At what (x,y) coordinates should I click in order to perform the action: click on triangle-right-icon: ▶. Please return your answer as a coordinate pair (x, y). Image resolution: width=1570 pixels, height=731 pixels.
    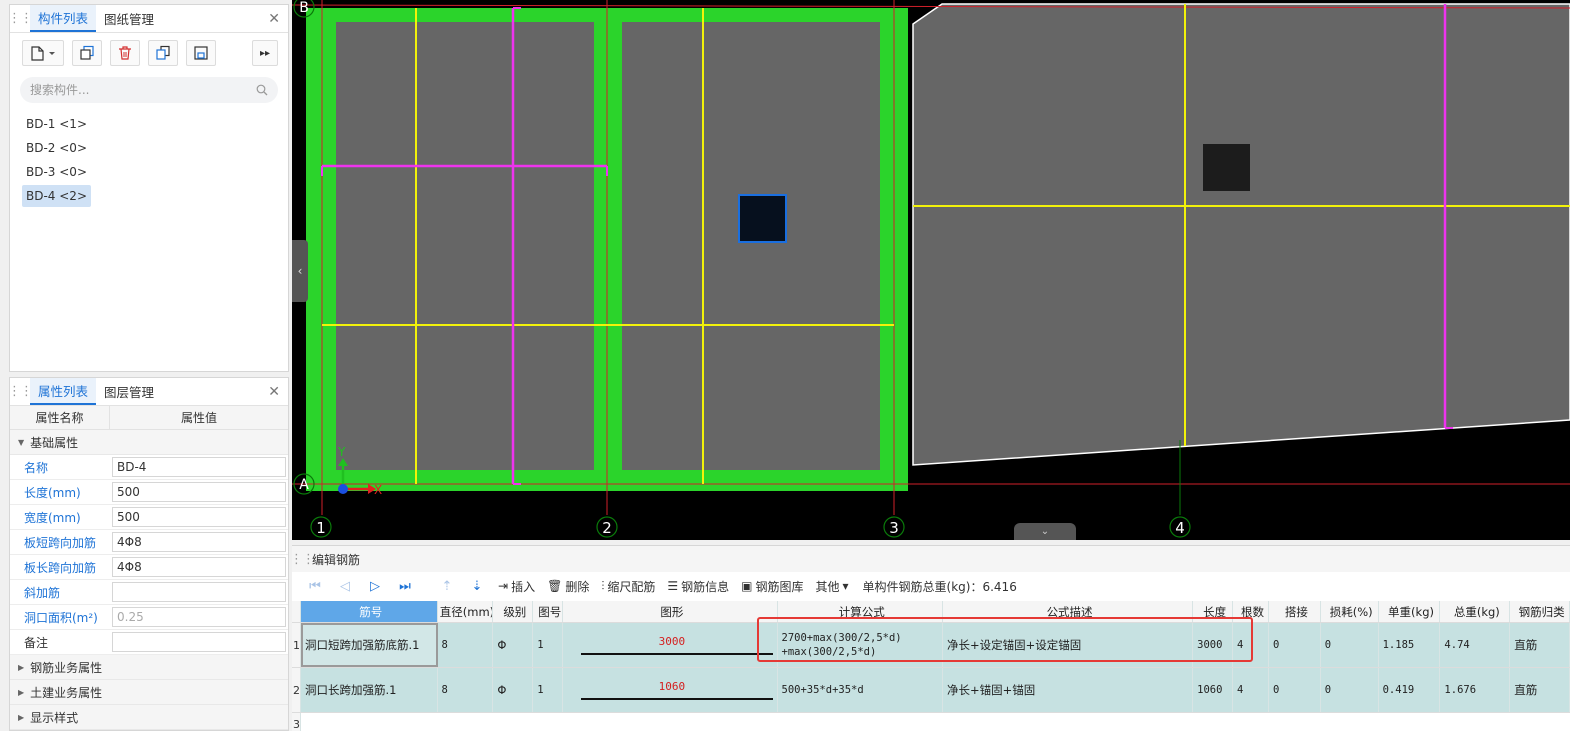
    Looking at the image, I should click on (21, 667).